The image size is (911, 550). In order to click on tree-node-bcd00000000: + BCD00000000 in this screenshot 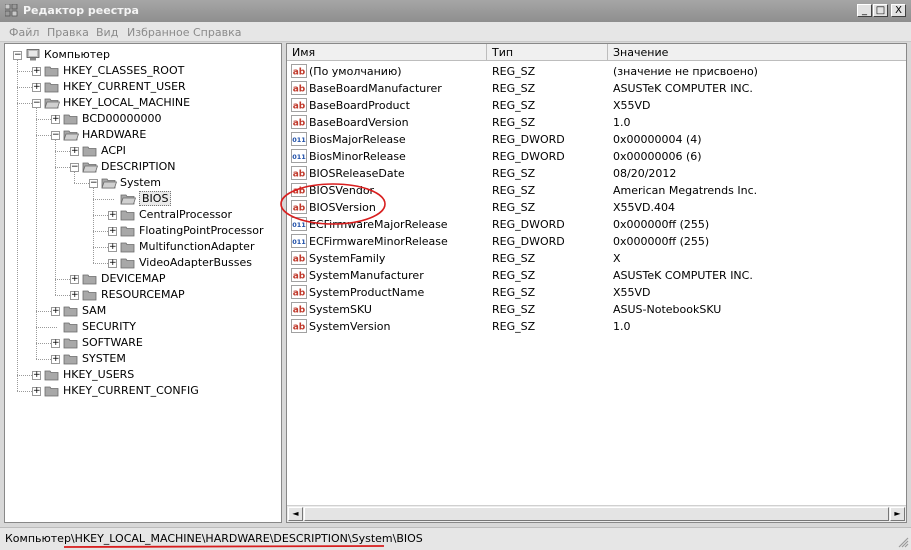, I will do `click(143, 119)`.